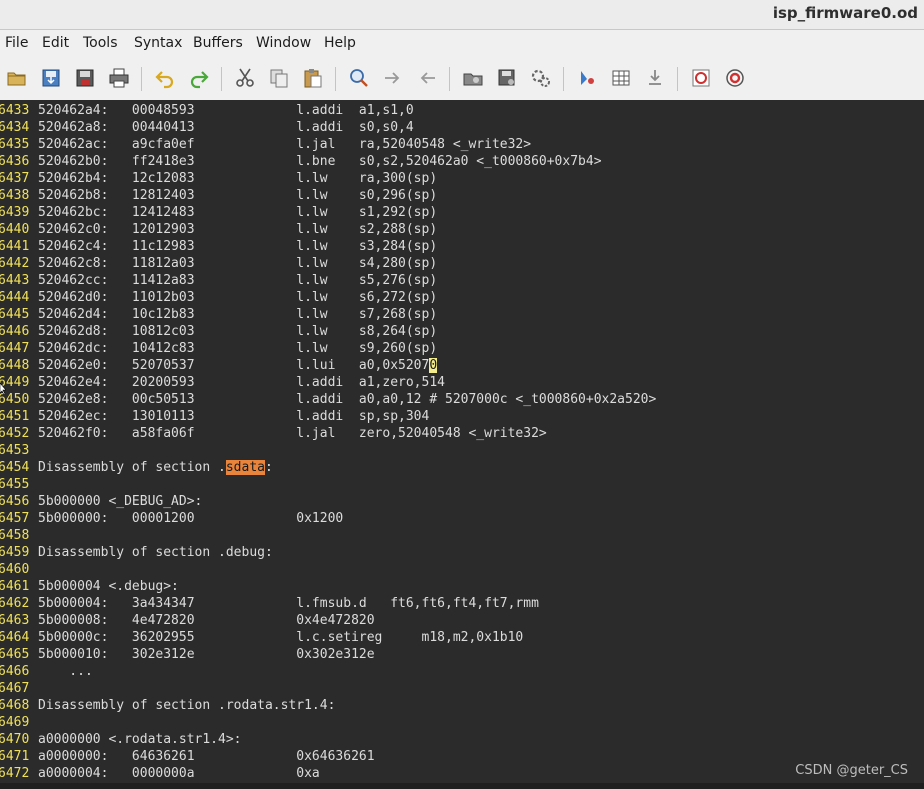 The width and height of the screenshot is (924, 789). What do you see at coordinates (462, 15) in the screenshot?
I see `title-bar: isp_firmware0.od` at bounding box center [462, 15].